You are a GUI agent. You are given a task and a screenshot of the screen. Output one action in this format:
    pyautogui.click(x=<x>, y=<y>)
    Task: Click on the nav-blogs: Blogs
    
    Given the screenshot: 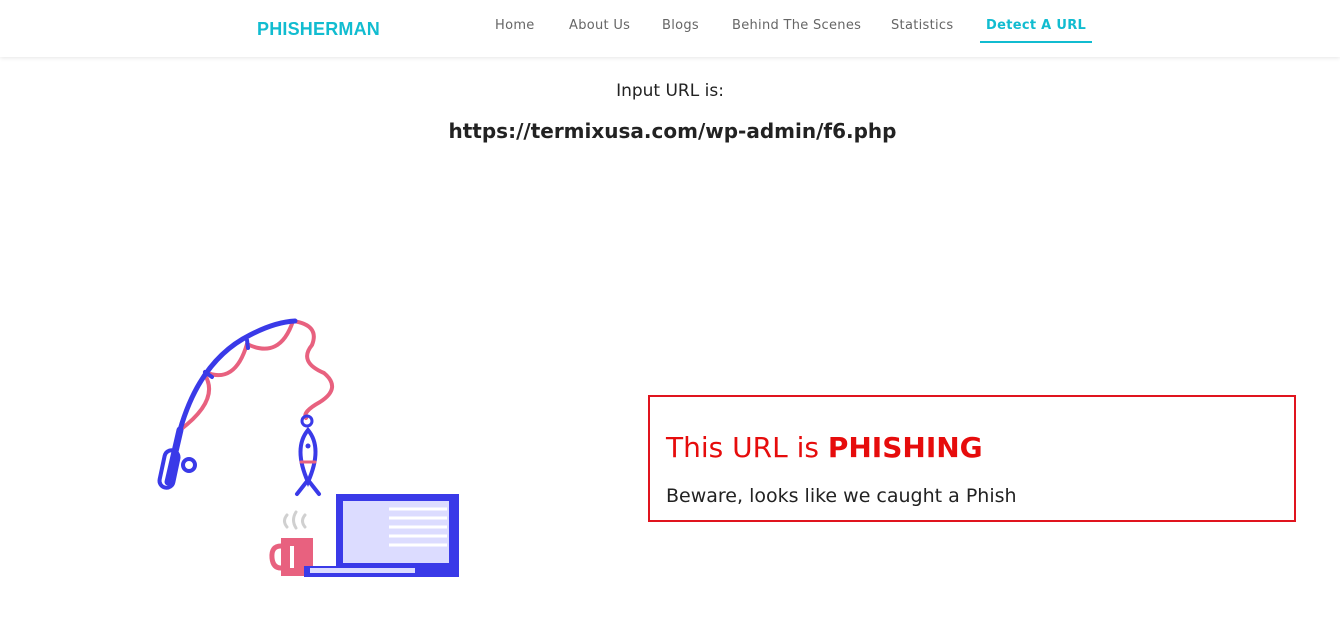 What is the action you would take?
    pyautogui.click(x=680, y=25)
    